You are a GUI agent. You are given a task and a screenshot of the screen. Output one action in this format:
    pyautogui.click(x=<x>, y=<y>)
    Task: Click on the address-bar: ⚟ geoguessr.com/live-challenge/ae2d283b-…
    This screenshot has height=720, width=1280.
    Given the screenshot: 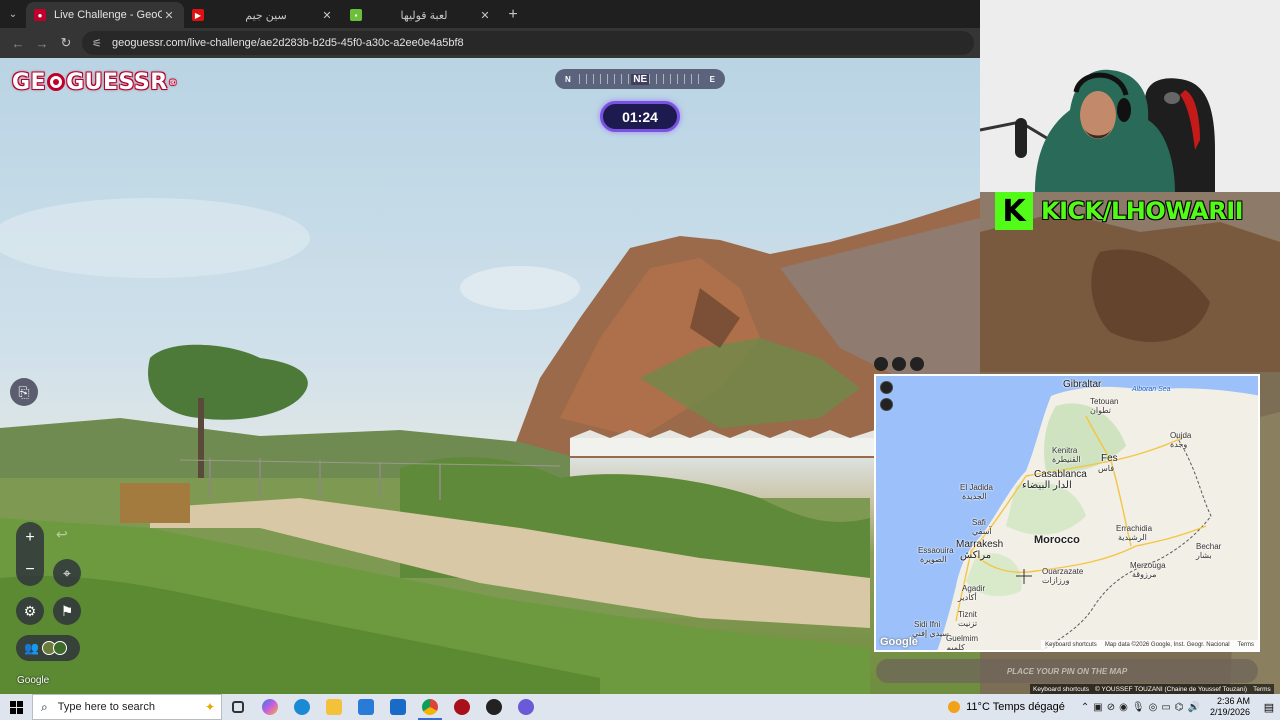 What is the action you would take?
    pyautogui.click(x=528, y=43)
    